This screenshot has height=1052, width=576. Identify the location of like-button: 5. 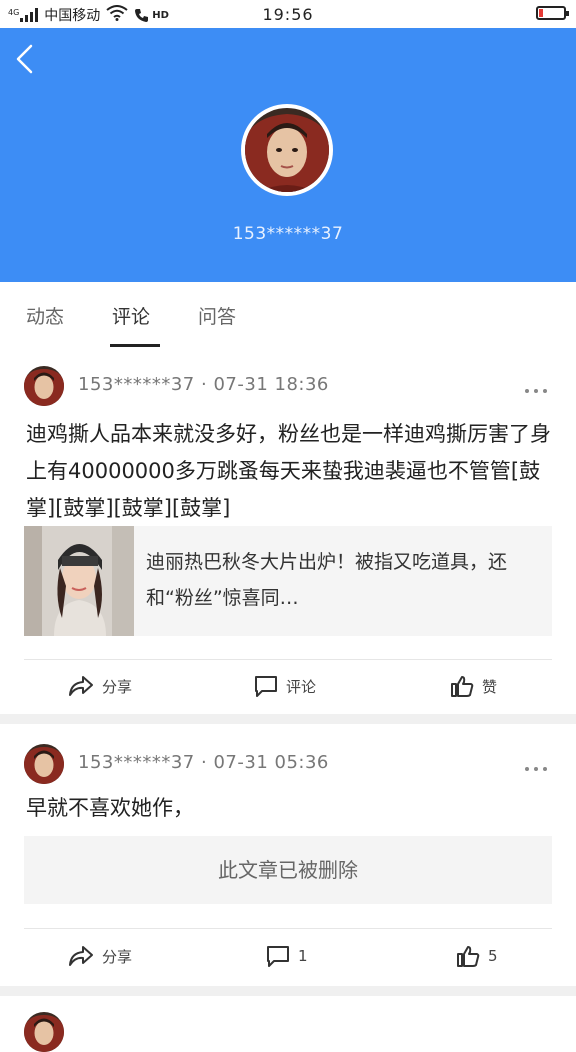
(477, 956).